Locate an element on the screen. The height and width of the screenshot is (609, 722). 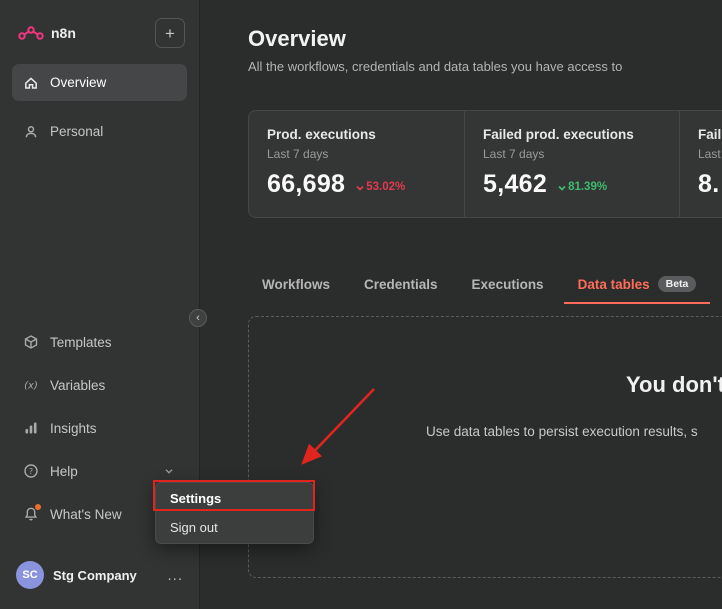
stat-title: Prod. executions is located at coordinates (321, 134).